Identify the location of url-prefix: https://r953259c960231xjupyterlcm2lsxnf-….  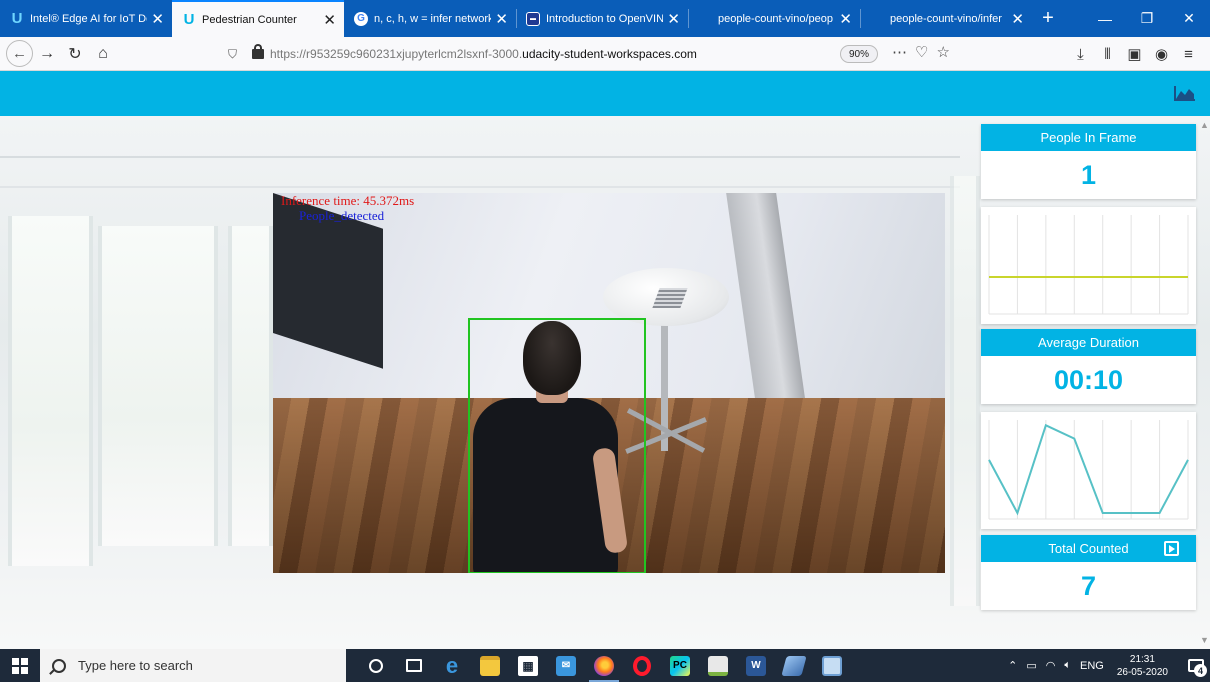
(396, 54).